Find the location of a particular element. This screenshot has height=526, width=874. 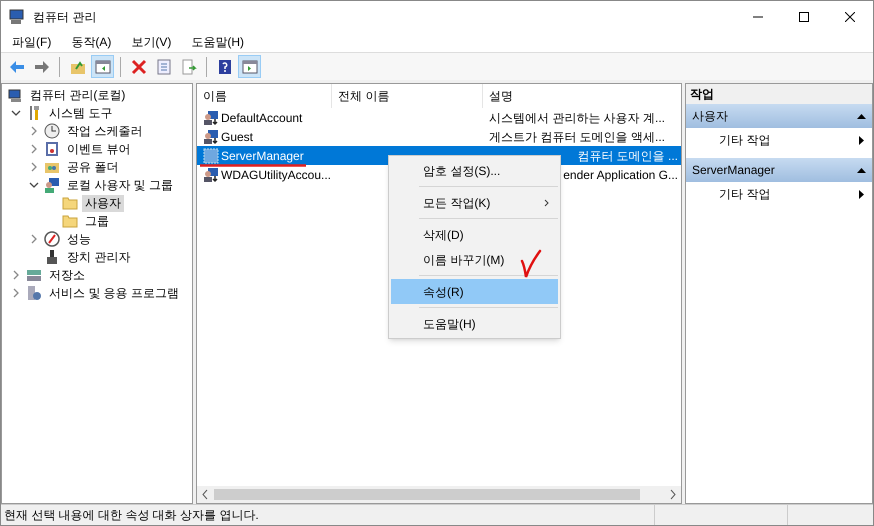

column-header: 전체 이름 is located at coordinates (407, 96).